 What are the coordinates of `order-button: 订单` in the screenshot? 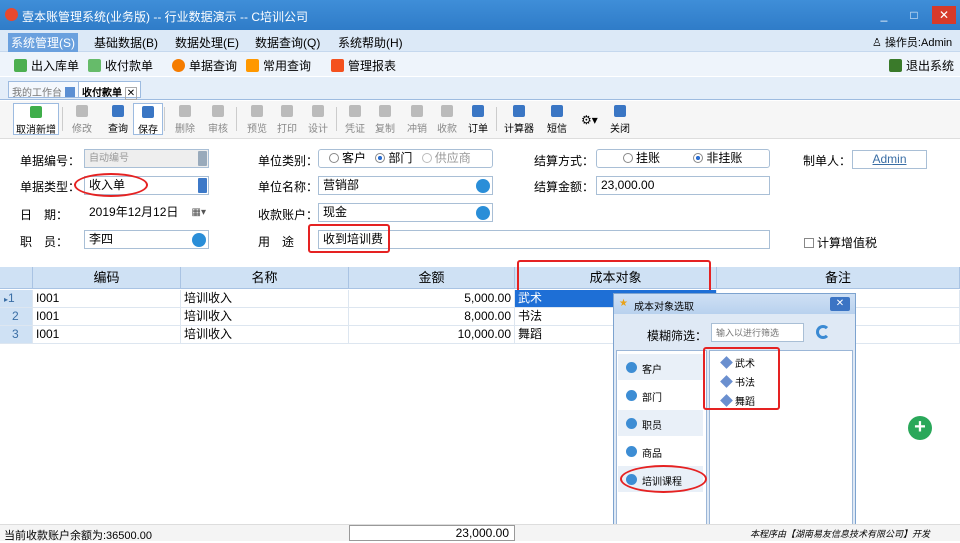 It's located at (478, 119).